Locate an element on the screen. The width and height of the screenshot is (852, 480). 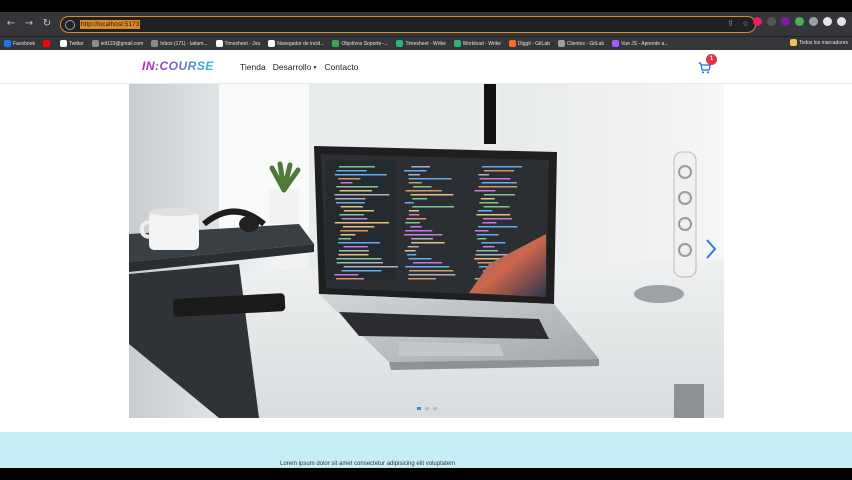
bookmark-item: Timesheet - Jira is located at coordinates (238, 43).